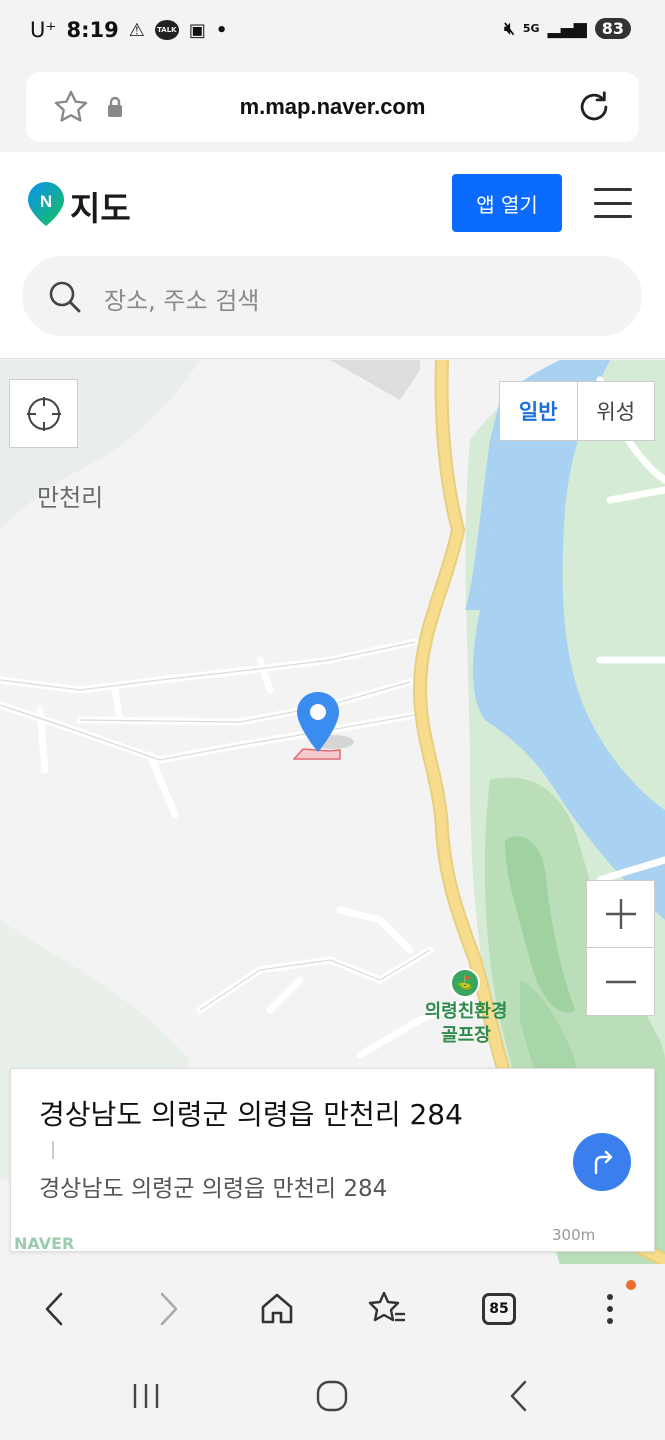 This screenshot has width=665, height=1440. Describe the element at coordinates (616, 411) in the screenshot. I see `map-type-satellite: 위성` at that location.